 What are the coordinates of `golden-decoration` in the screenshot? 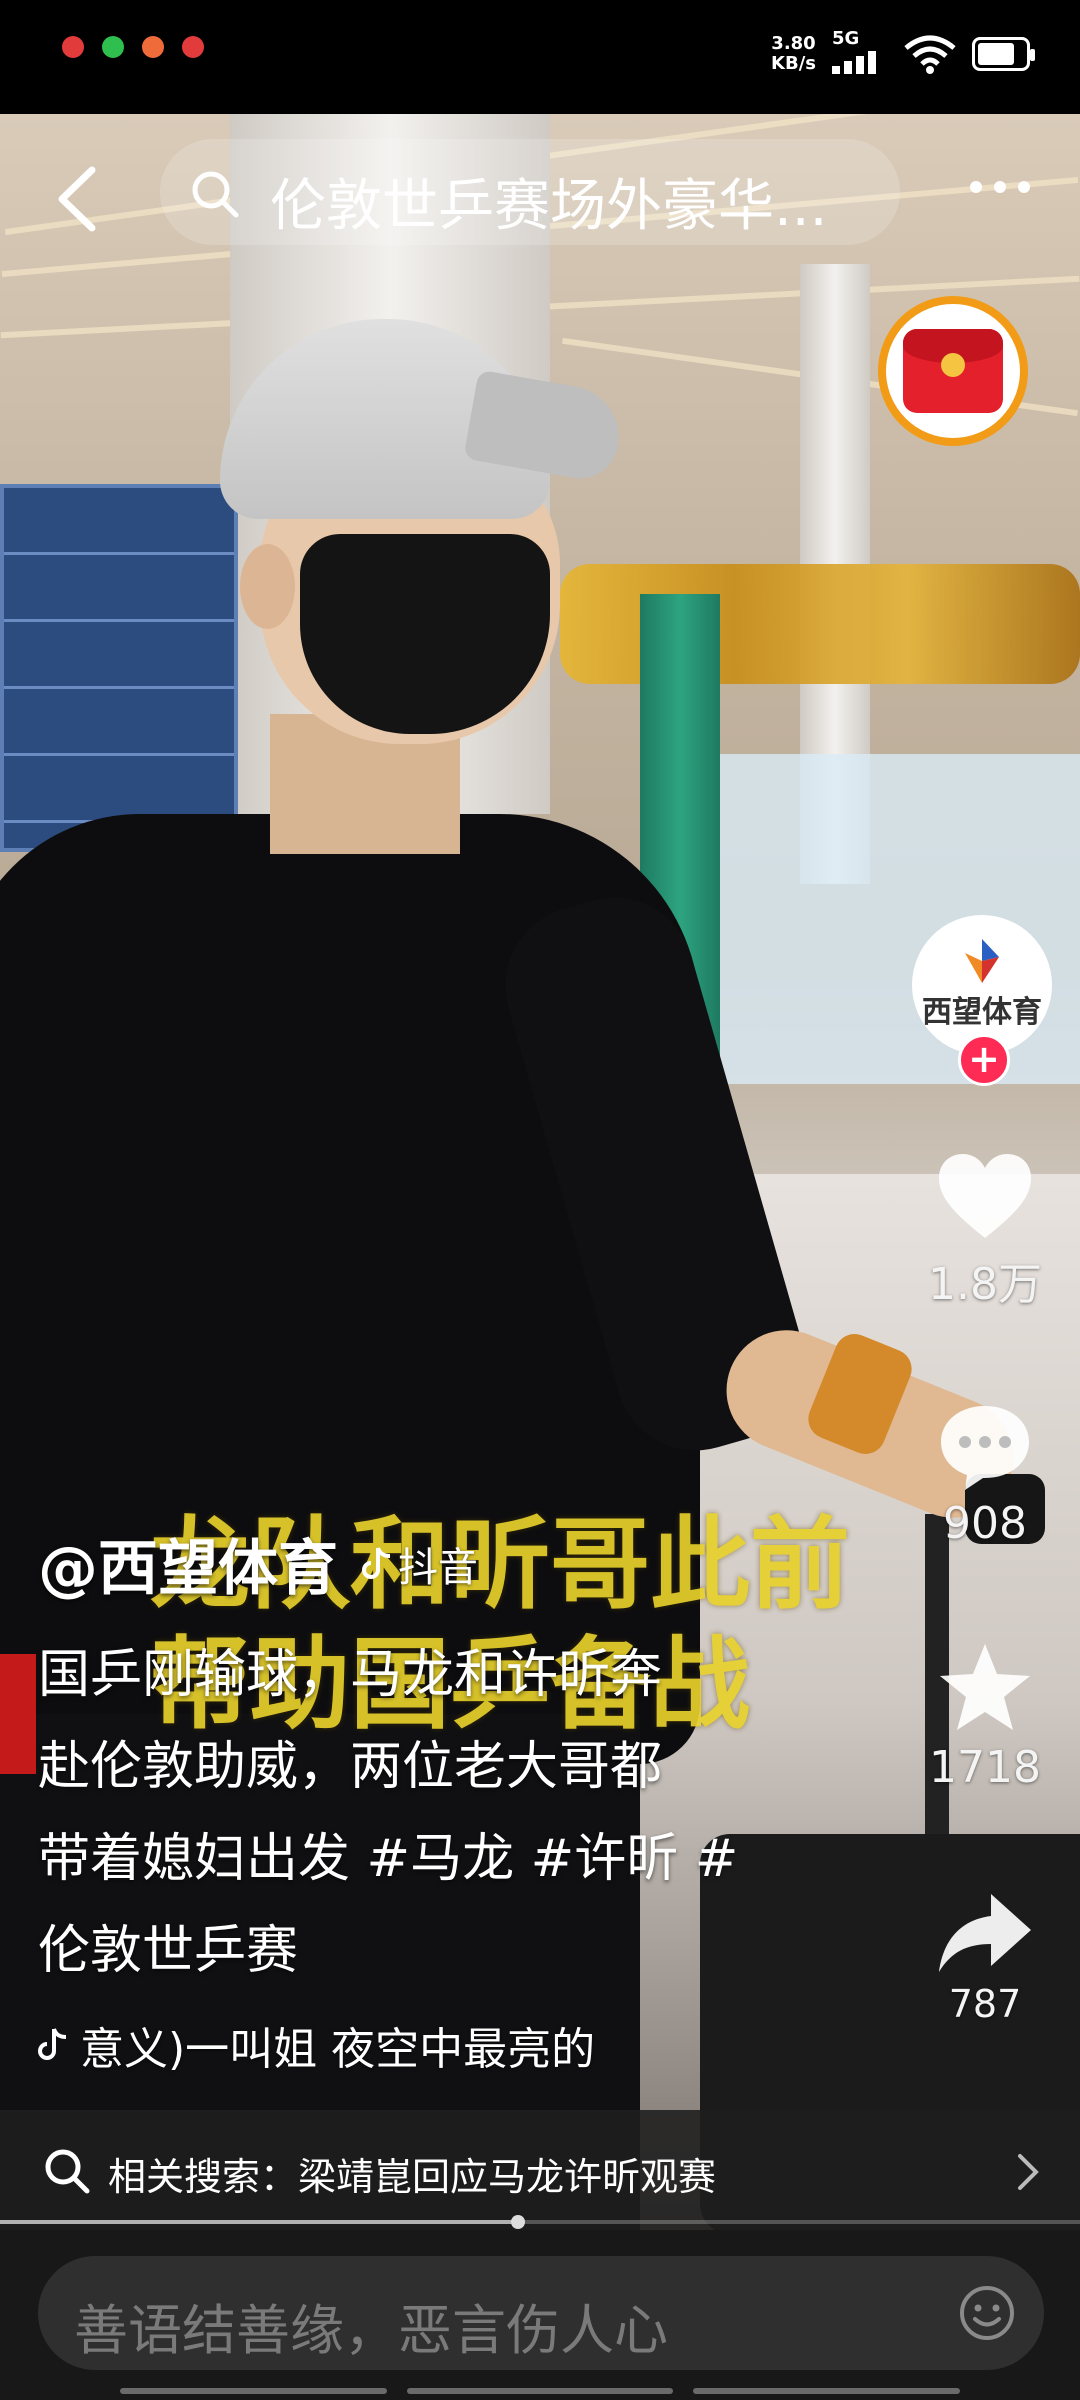 It's located at (820, 624).